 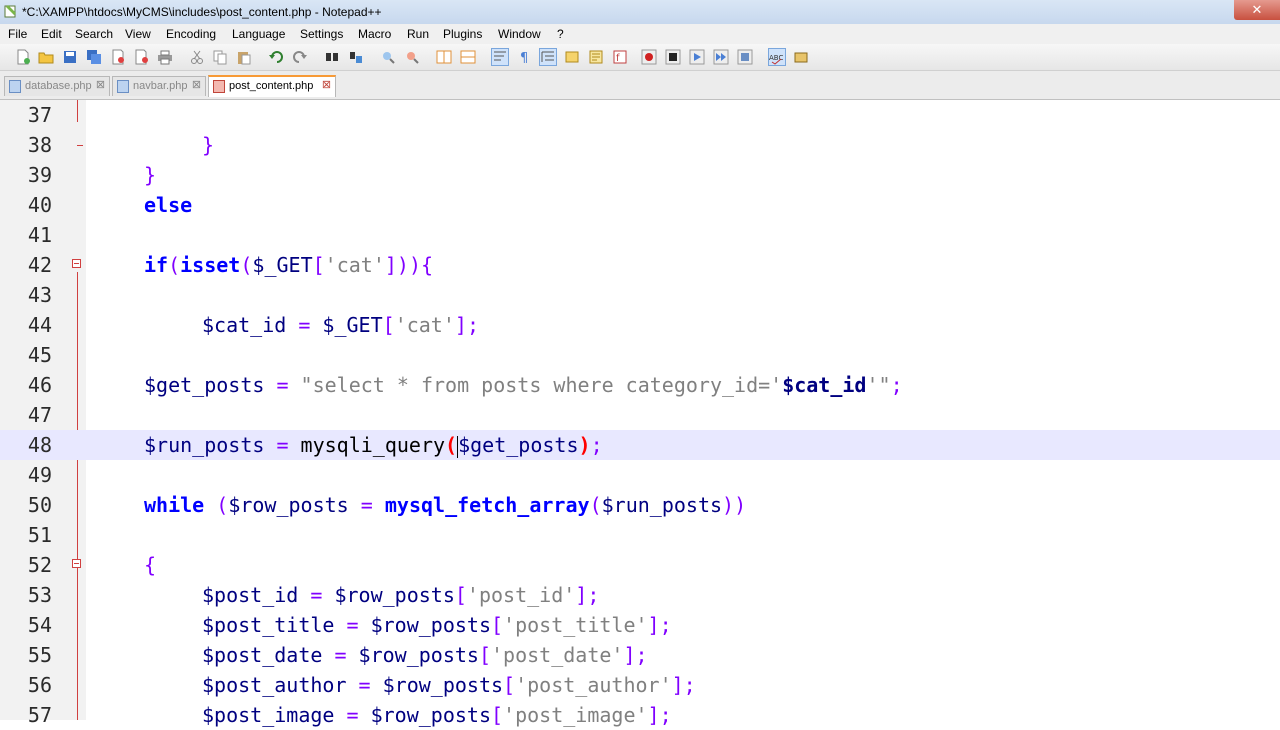 I want to click on menu-settings: Settings, so click(x=321, y=34).